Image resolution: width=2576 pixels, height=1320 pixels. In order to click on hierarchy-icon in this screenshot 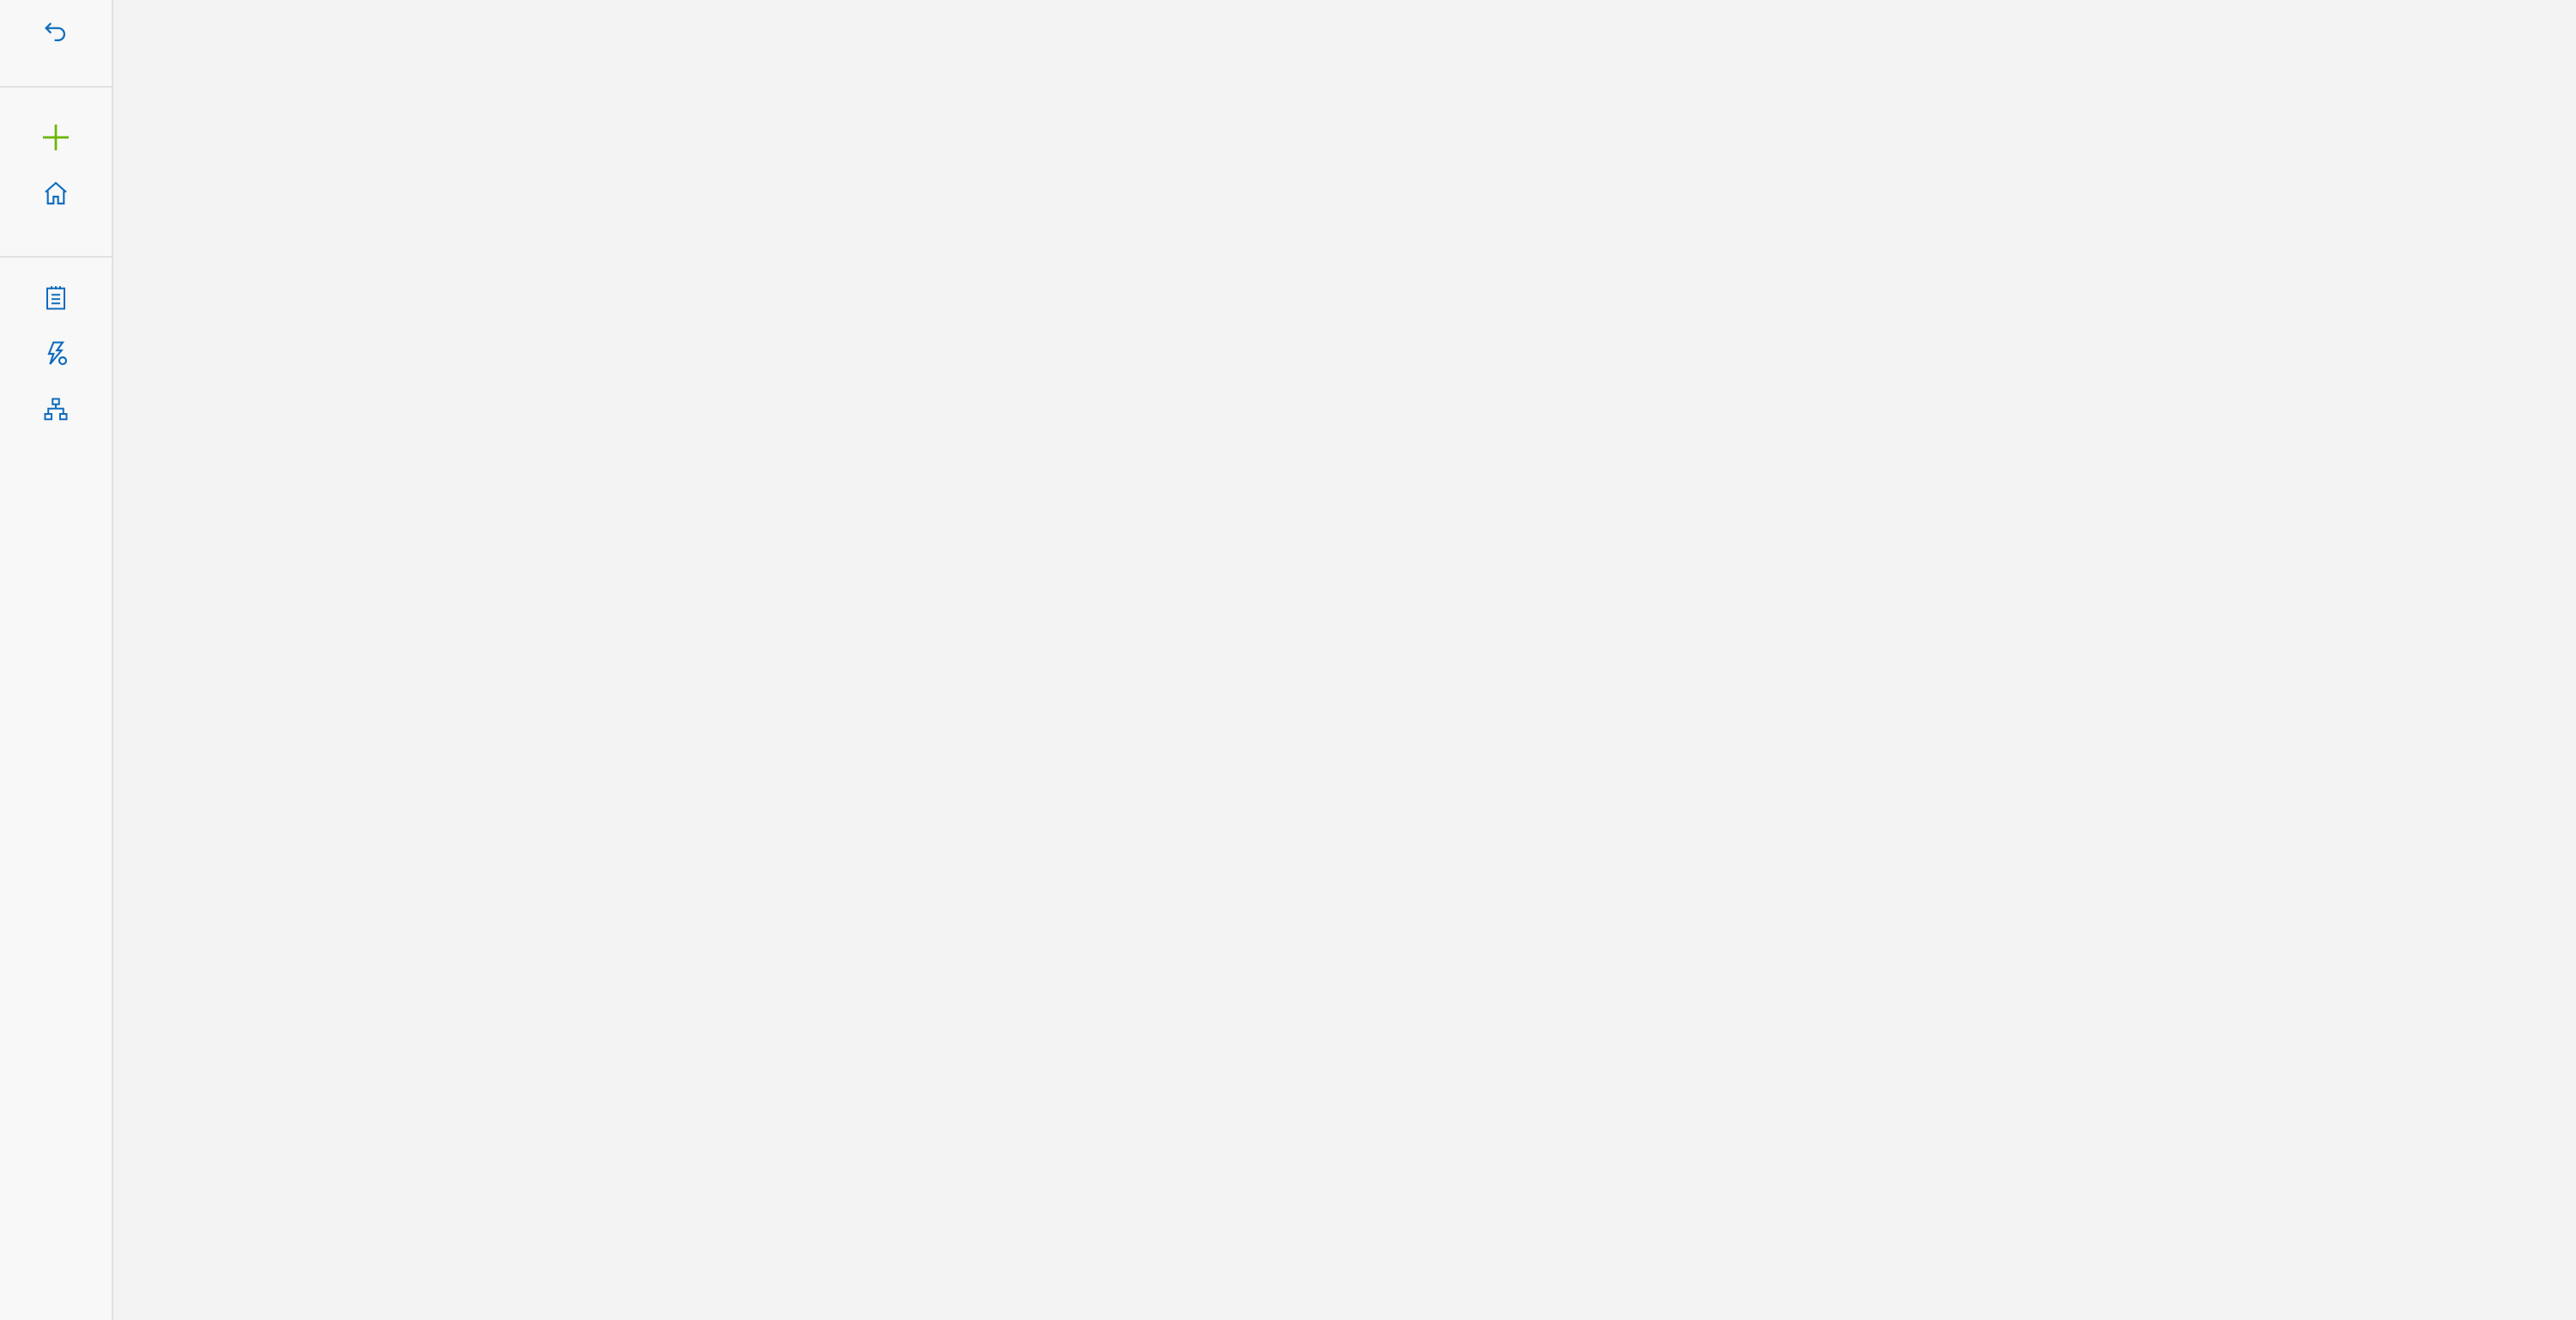, I will do `click(56, 409)`.